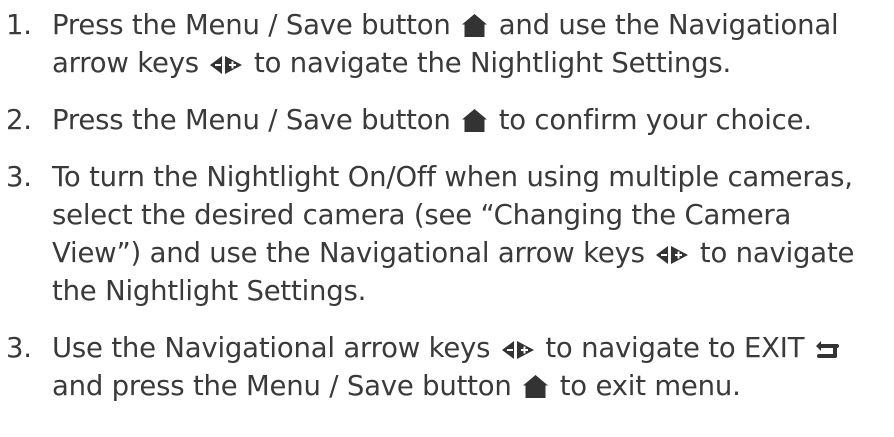  I want to click on step-text-segment: to exit menu., so click(650, 386).